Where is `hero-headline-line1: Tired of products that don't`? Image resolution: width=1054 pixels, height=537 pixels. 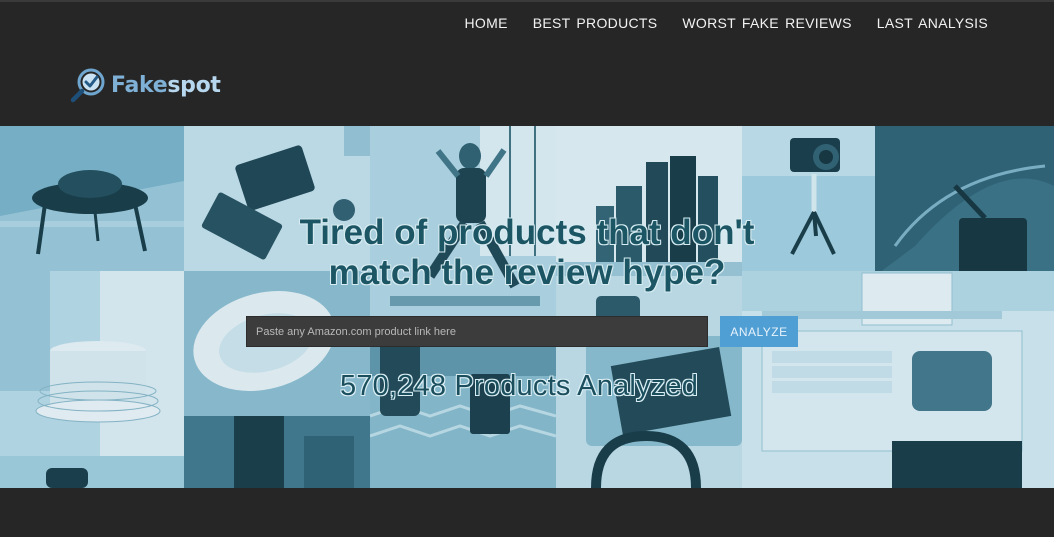 hero-headline-line1: Tired of products that don't is located at coordinates (527, 232).